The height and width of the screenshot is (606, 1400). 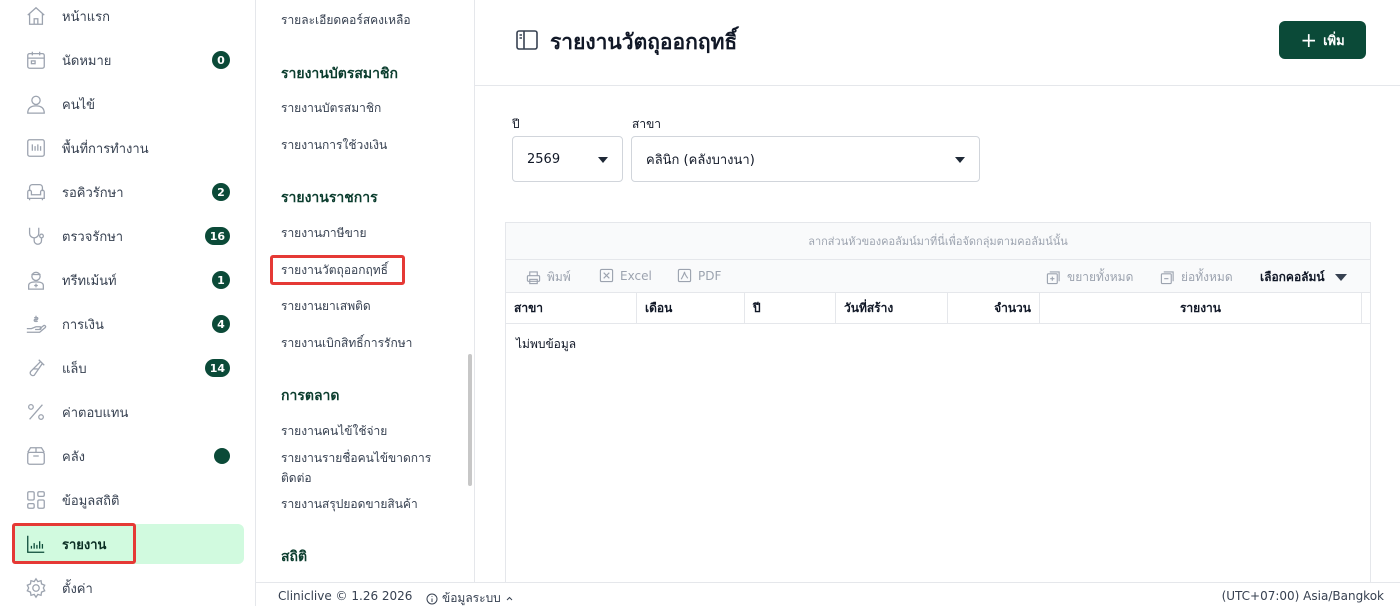 What do you see at coordinates (790, 308) in the screenshot?
I see `column-year: ปี` at bounding box center [790, 308].